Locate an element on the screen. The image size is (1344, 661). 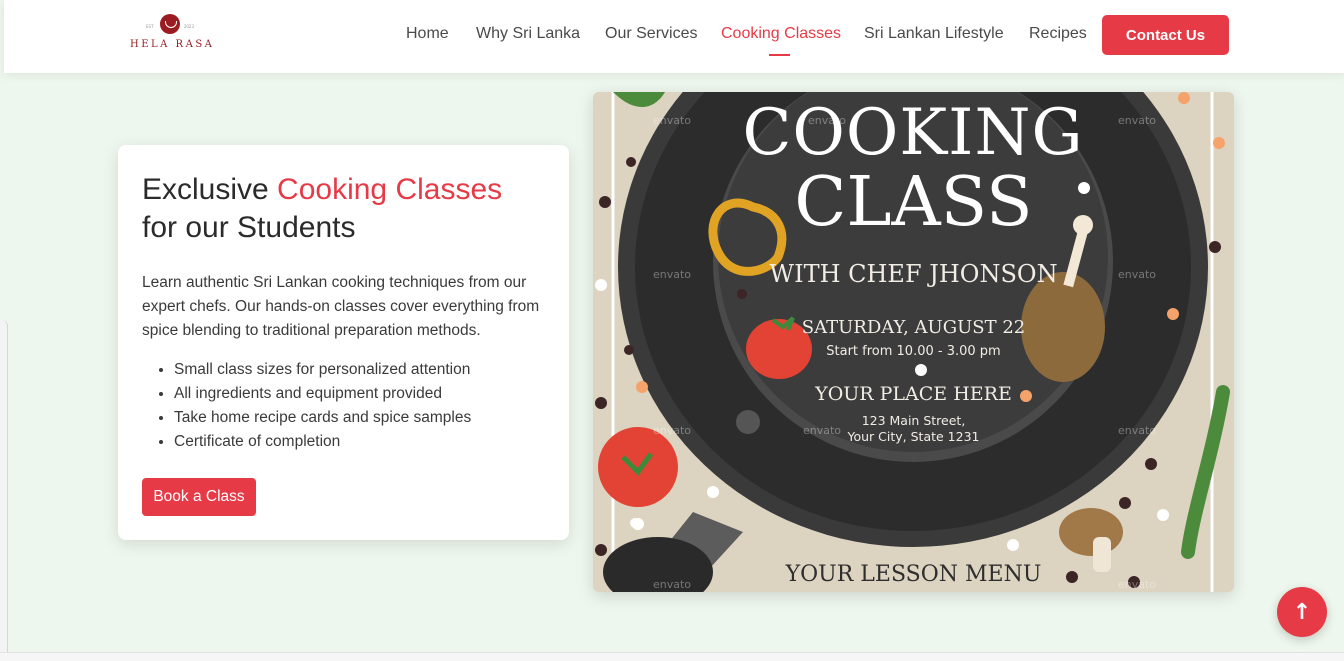
poster-time: Start from 10.00 - 3.00 pm is located at coordinates (913, 351).